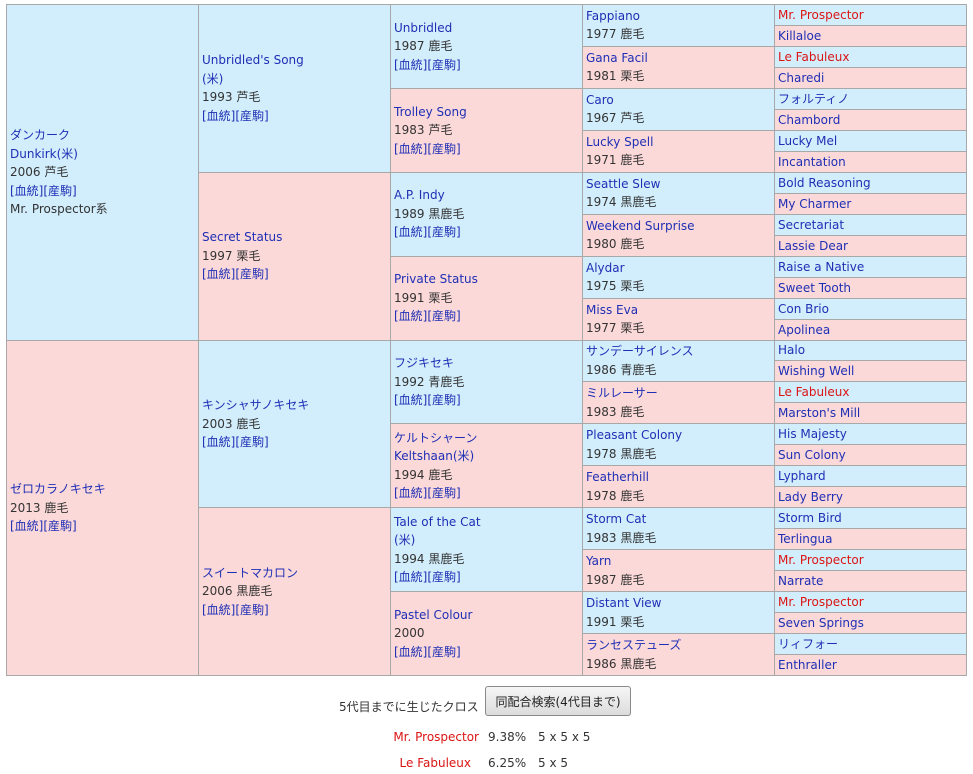 This screenshot has width=973, height=774. What do you see at coordinates (807, 141) in the screenshot?
I see `horse-name-link: Lucky Mel` at bounding box center [807, 141].